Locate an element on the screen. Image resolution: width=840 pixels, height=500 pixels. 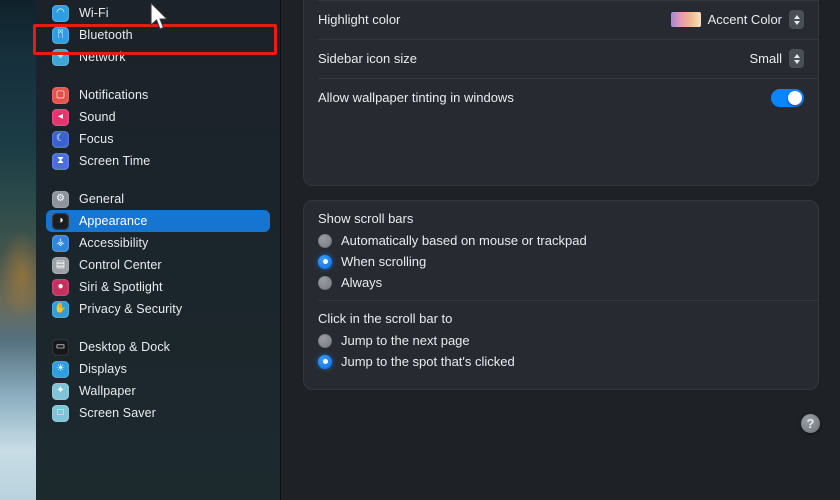
sidebar-item-focus: ☾ Focus is located at coordinates (158, 139).